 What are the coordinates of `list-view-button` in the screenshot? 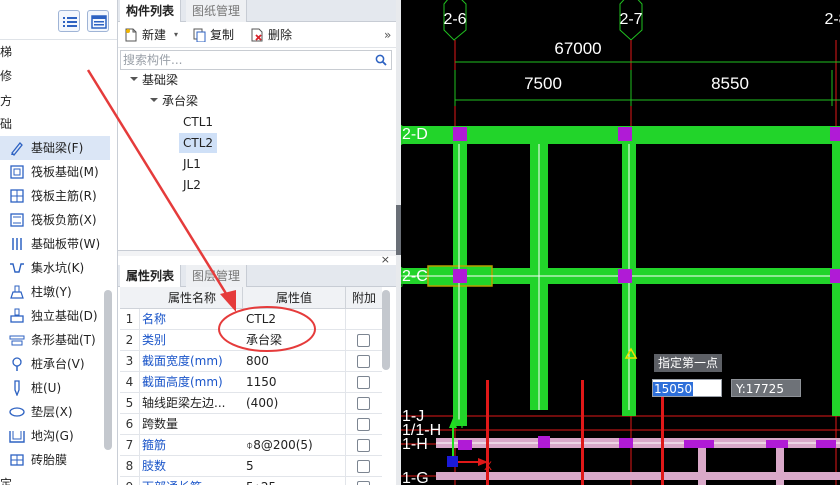 It's located at (69, 21).